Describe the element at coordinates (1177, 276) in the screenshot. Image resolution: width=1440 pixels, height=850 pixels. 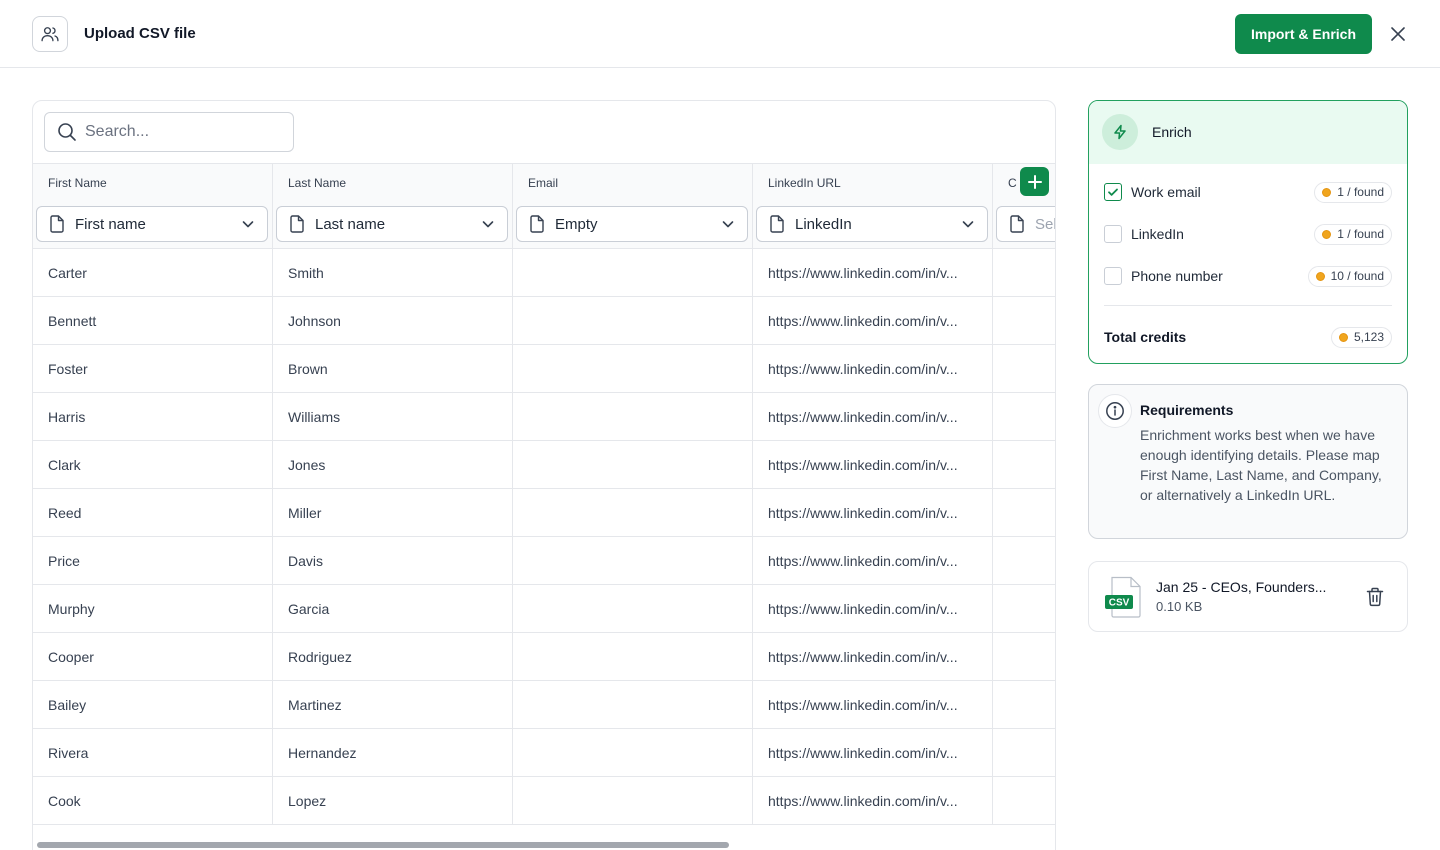
I see `option-label: Phone number` at that location.